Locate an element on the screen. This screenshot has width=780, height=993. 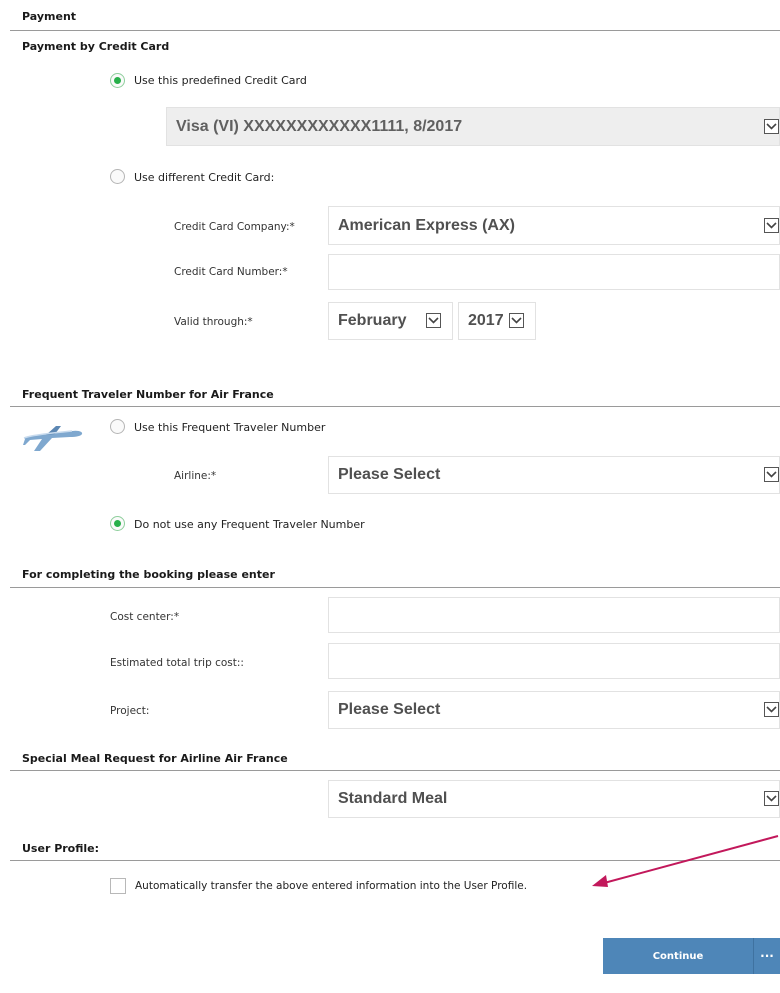
use-frequent-traveler-label: Use this Frequent Traveler Number is located at coordinates (230, 427).